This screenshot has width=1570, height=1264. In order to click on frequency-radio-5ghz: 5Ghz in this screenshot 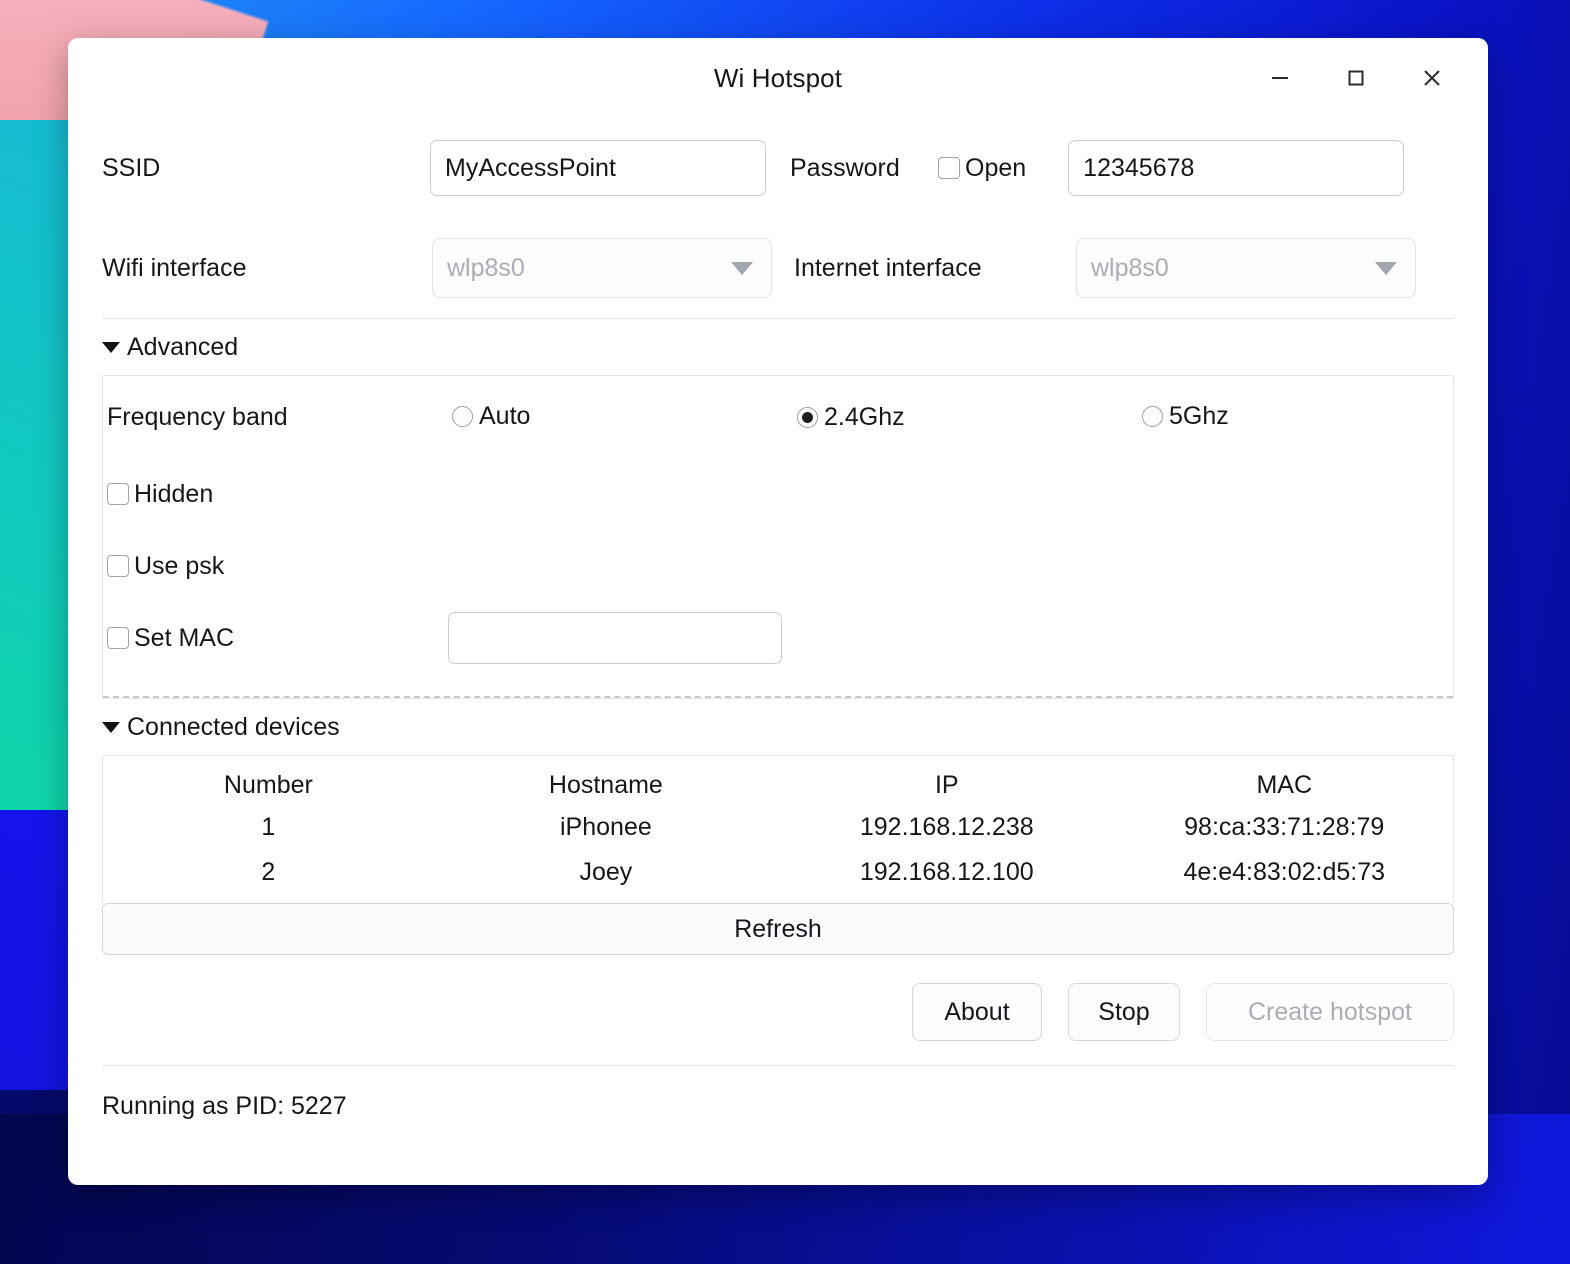, I will do `click(1185, 416)`.